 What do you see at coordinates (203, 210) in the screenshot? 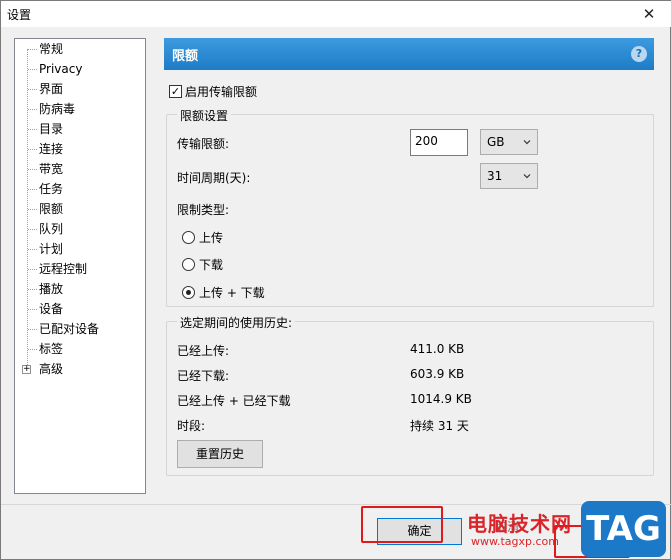
I see `limit-type-label: 限制类型:` at bounding box center [203, 210].